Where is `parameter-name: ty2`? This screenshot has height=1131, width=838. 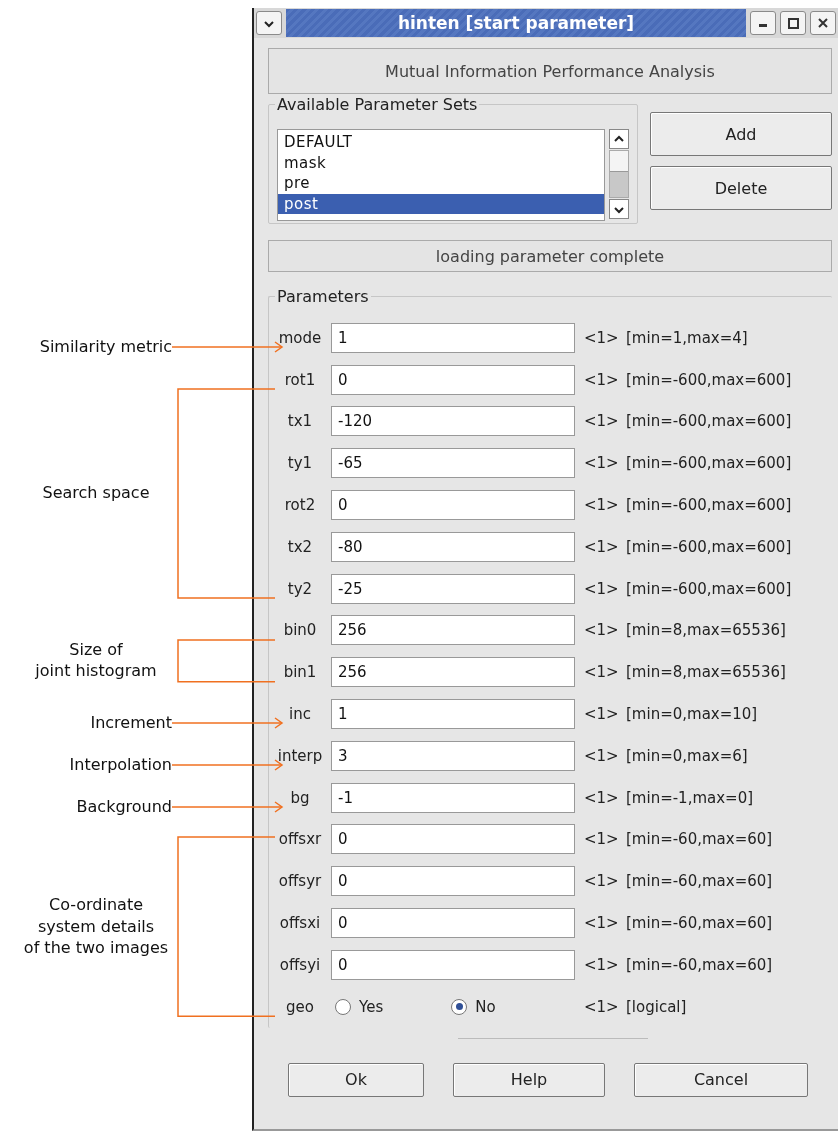
parameter-name: ty2 is located at coordinates (300, 588).